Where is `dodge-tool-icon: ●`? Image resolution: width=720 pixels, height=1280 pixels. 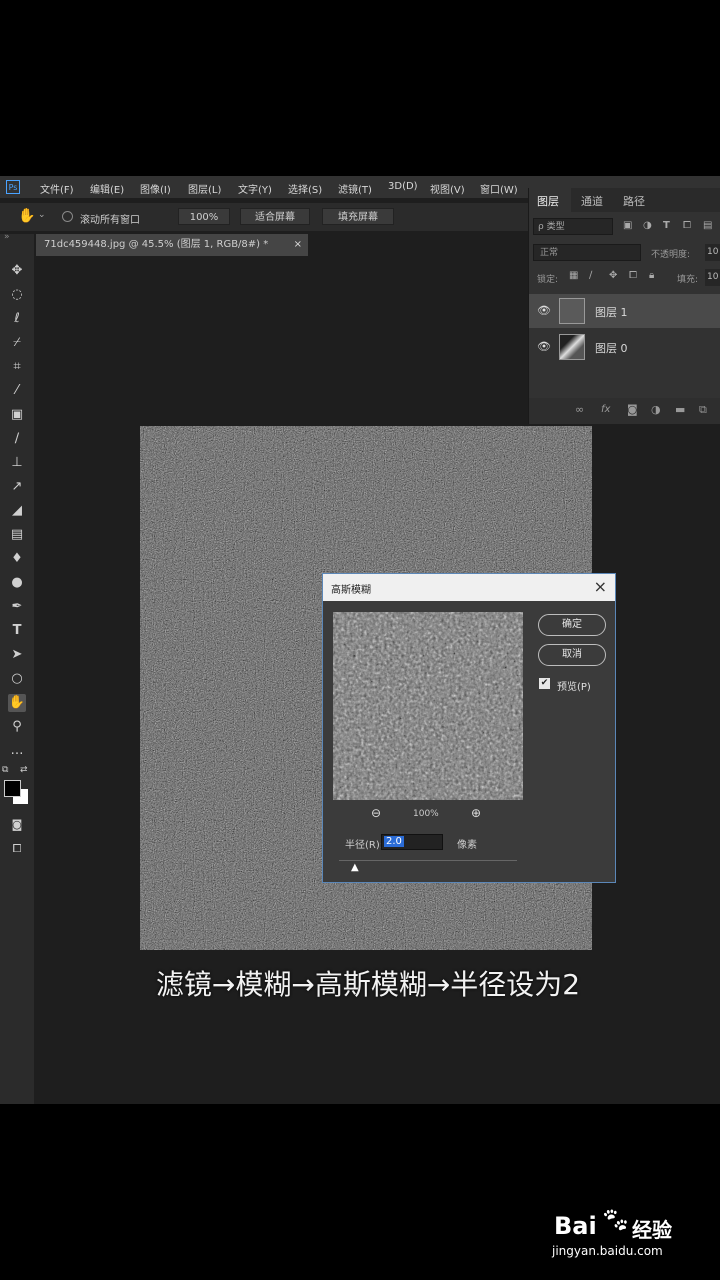 dodge-tool-icon: ● is located at coordinates (17, 583).